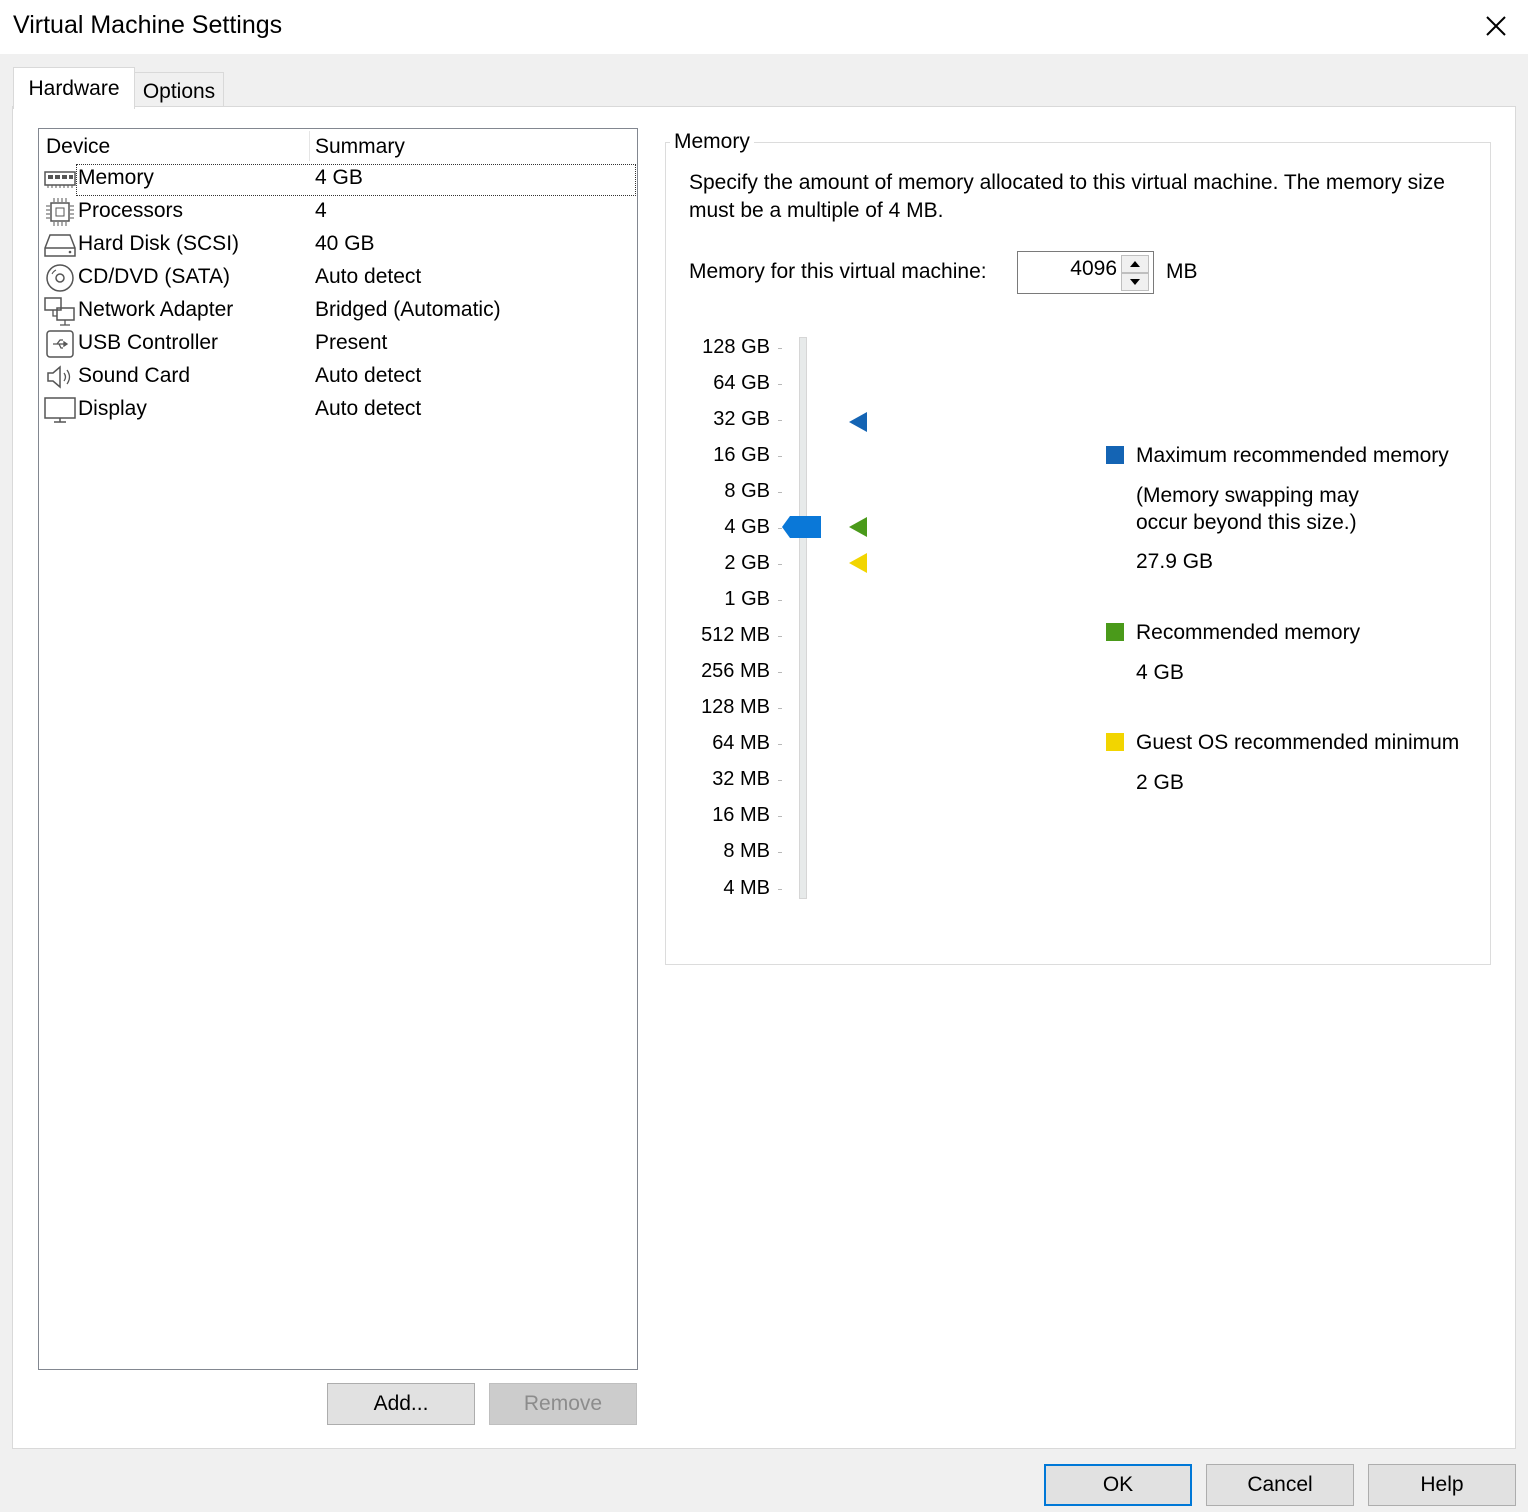 Image resolution: width=1528 pixels, height=1512 pixels. What do you see at coordinates (741, 419) in the screenshot?
I see `scale-label: 32 GB` at bounding box center [741, 419].